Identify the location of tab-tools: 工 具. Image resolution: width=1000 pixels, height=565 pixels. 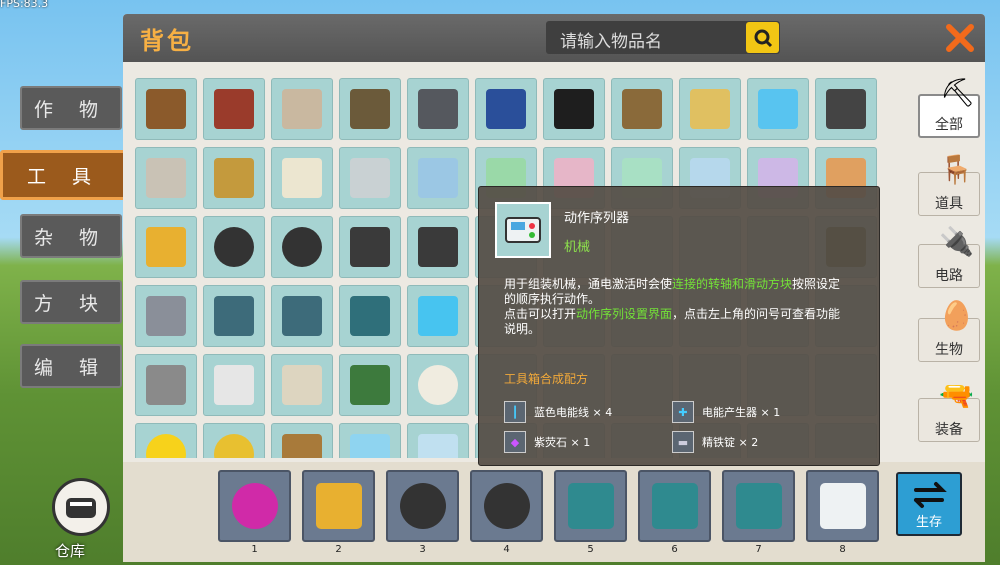
(64, 175).